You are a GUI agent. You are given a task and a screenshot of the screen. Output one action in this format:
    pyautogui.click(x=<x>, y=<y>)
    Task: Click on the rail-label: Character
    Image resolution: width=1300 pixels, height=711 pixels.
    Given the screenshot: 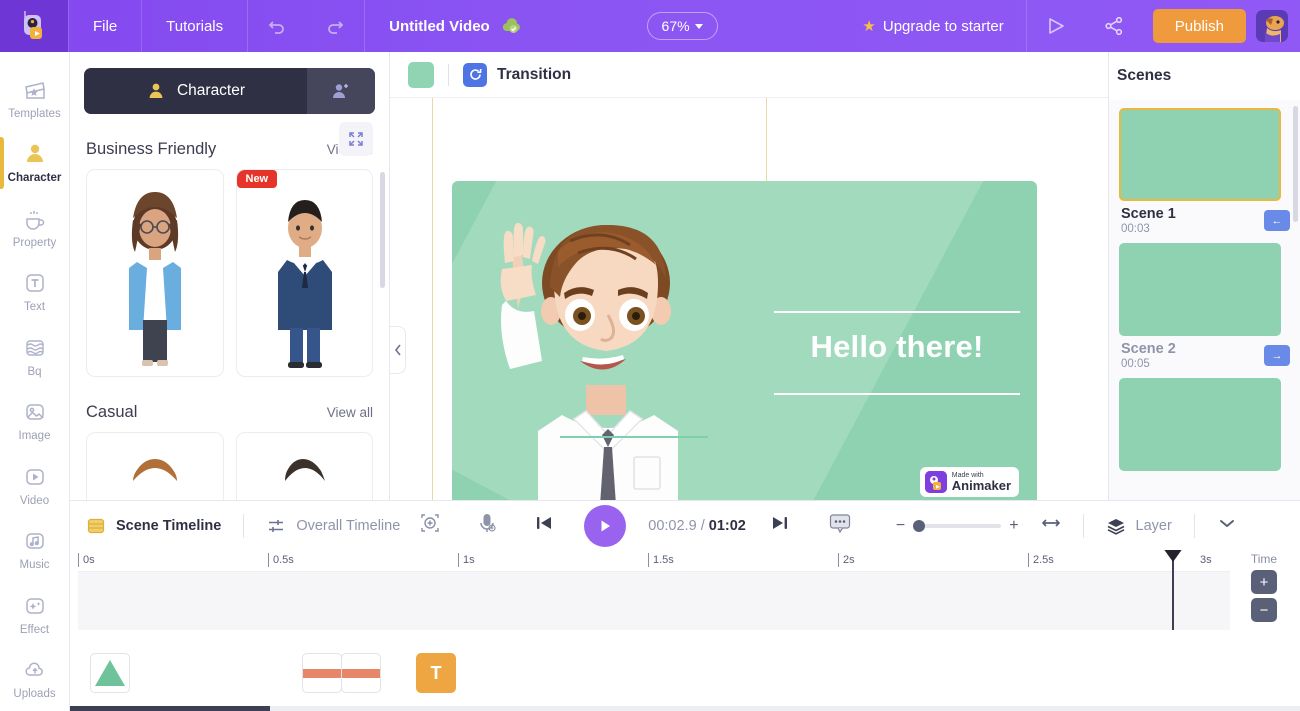 What is the action you would take?
    pyautogui.click(x=34, y=178)
    